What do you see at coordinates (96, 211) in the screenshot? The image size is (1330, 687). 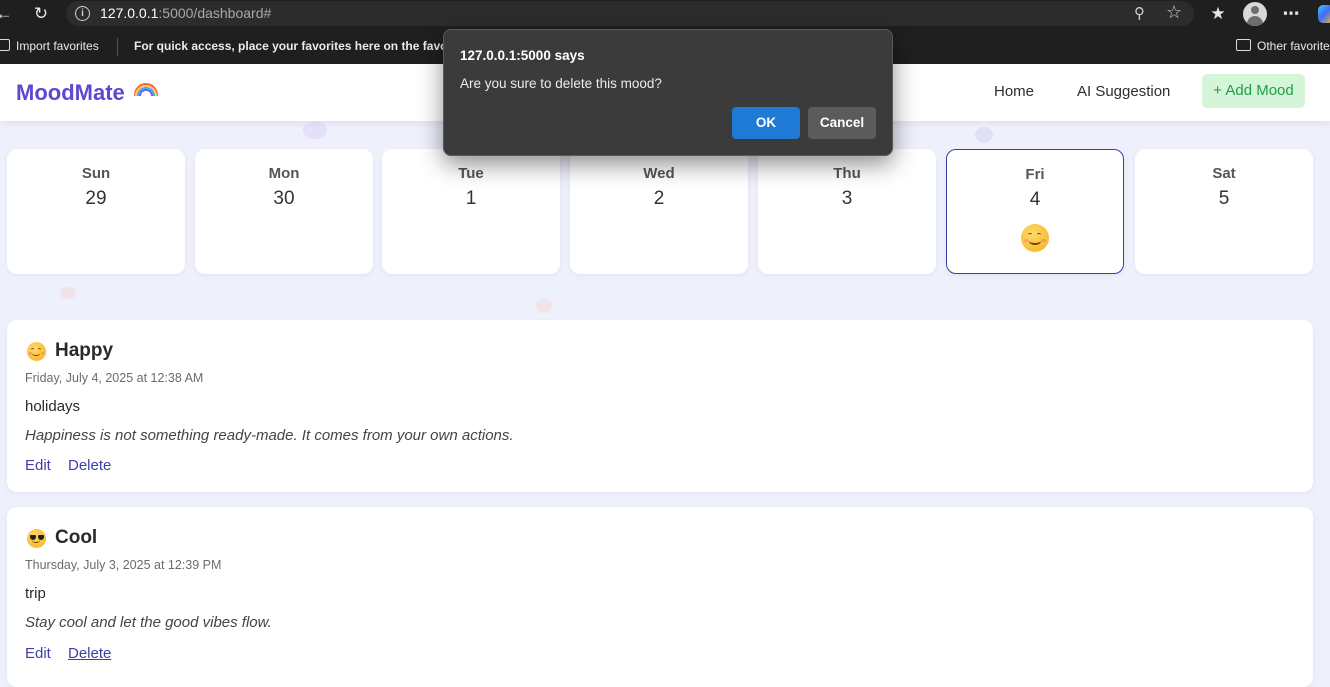 I see `day-card-sun: Sun 29` at bounding box center [96, 211].